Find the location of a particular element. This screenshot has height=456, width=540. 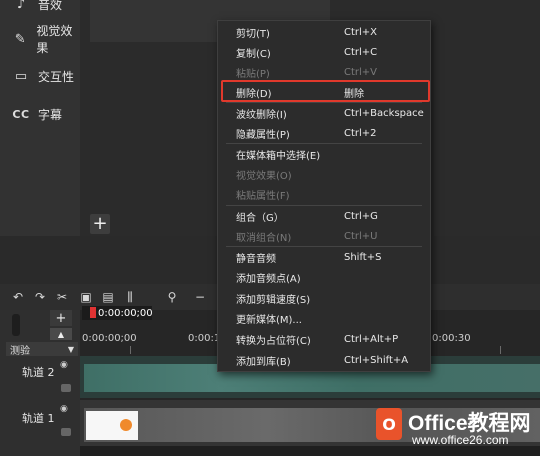

context-menu-item: 粘贴属性(F) is located at coordinates (324, 194).